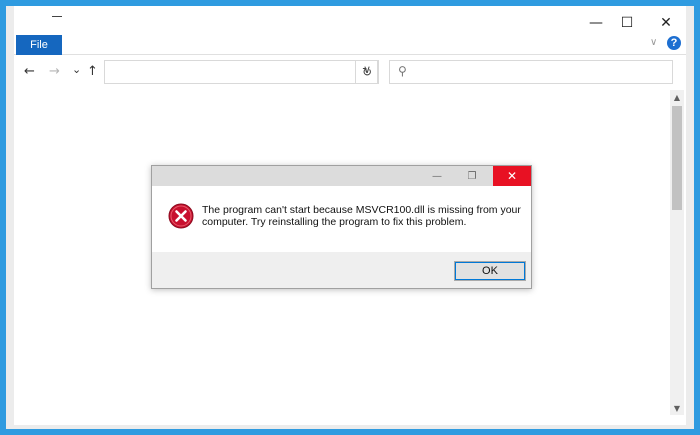 The height and width of the screenshot is (435, 700). I want to click on scroll-thumb, so click(677, 158).